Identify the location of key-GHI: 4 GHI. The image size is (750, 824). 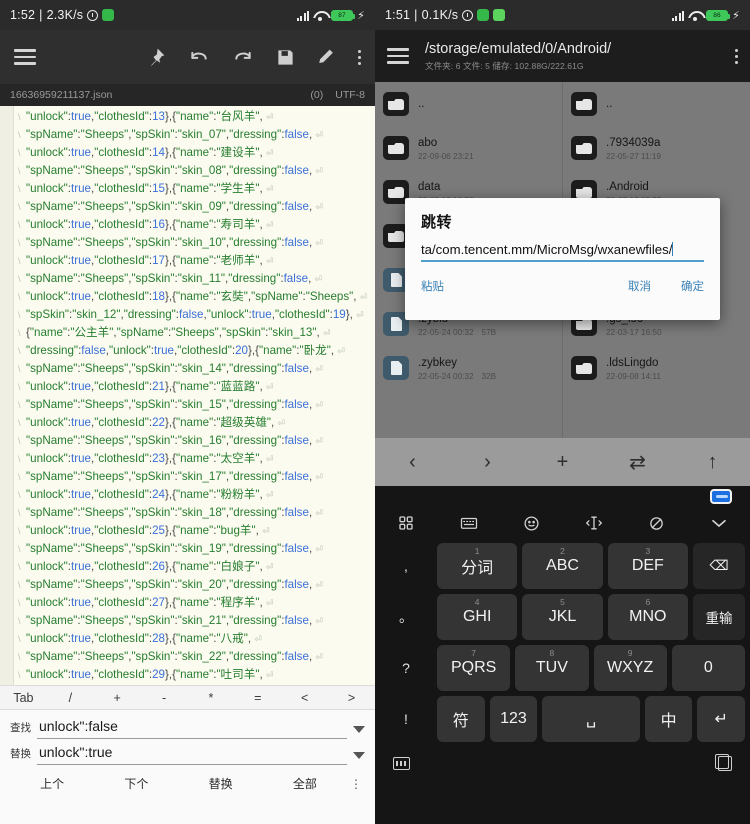
(477, 617).